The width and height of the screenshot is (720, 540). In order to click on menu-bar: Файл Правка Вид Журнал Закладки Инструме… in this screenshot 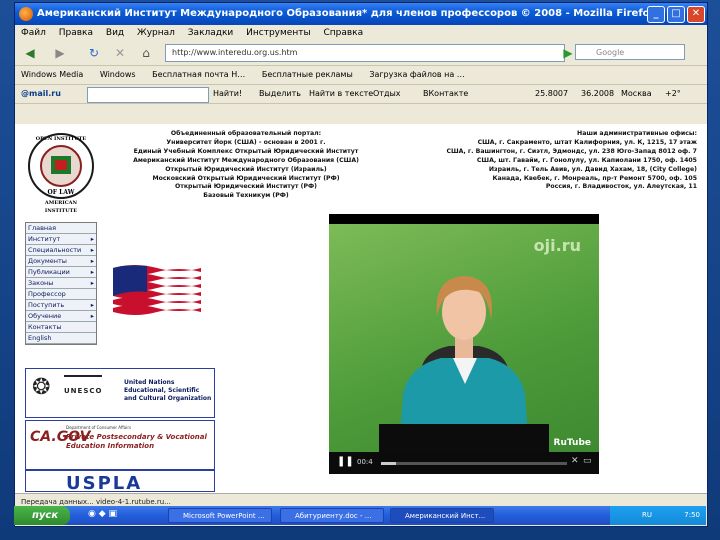, I will do `click(361, 33)`.